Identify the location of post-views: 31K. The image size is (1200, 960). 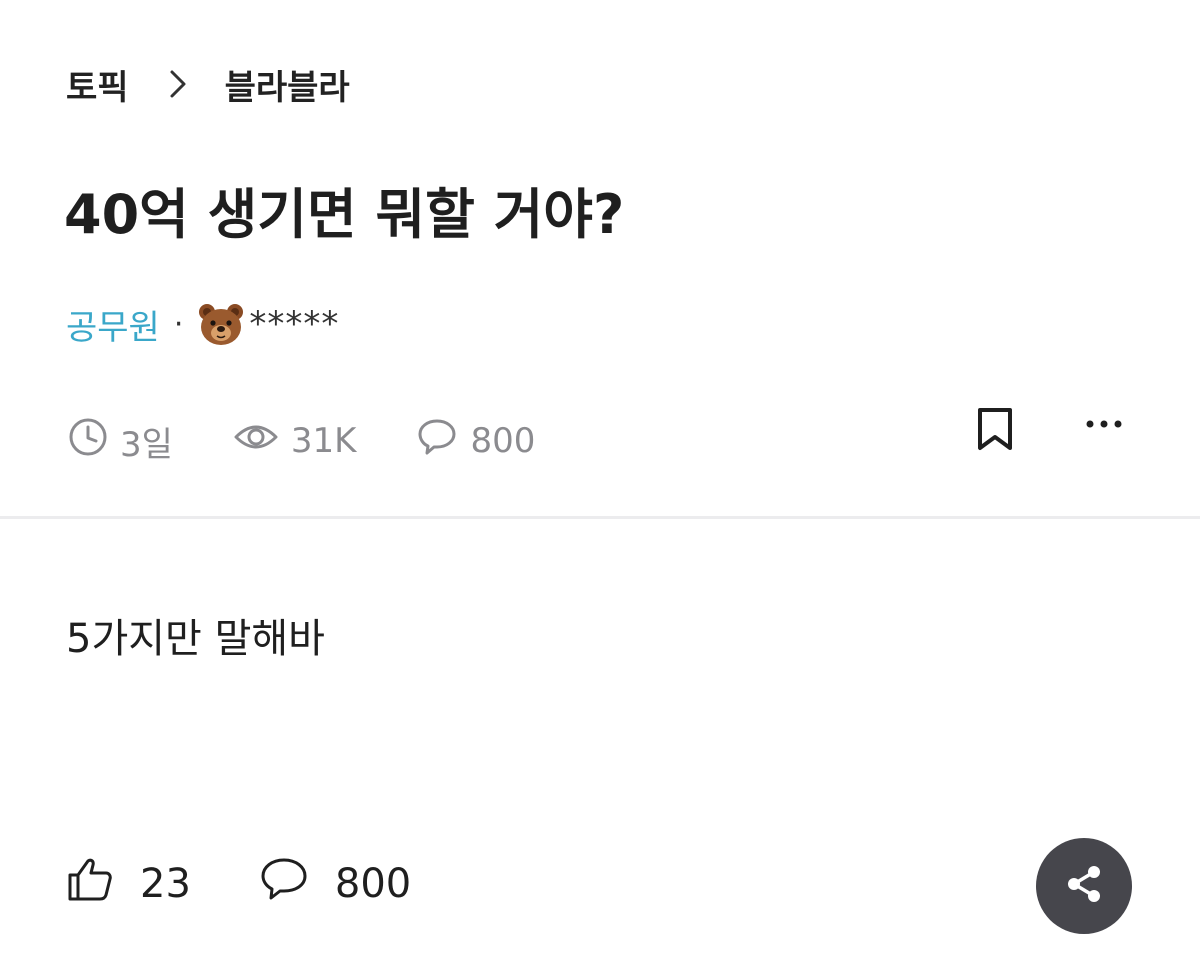
(295, 441).